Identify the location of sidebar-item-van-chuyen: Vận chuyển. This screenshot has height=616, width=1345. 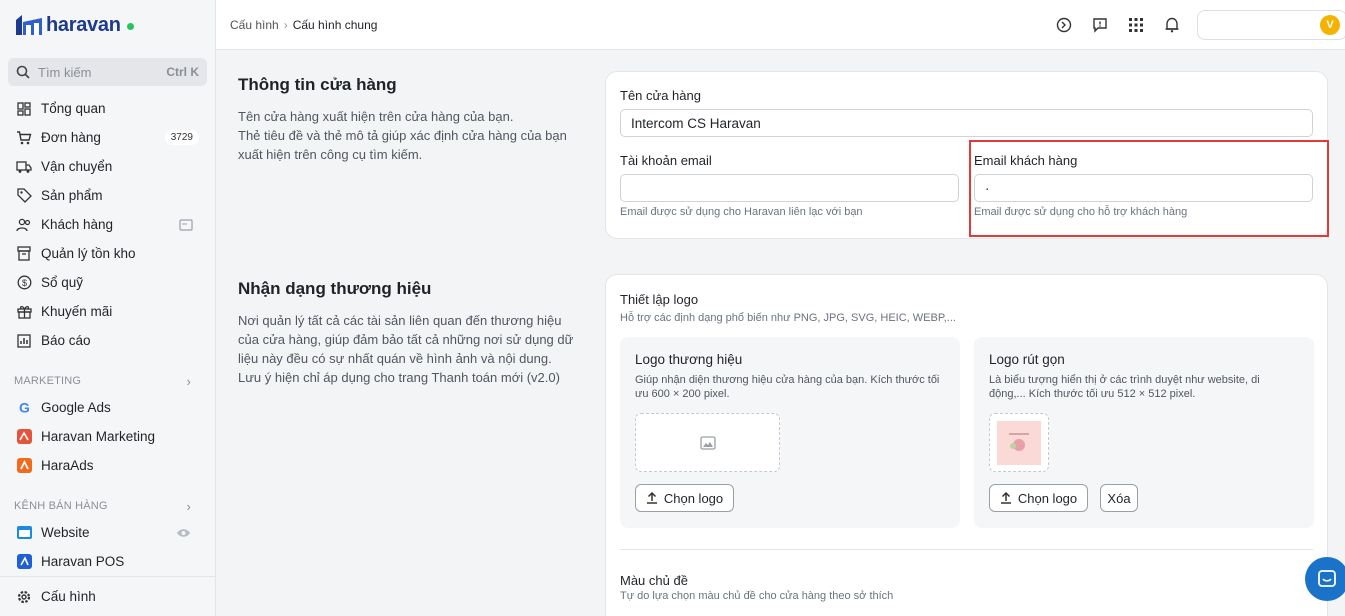
(107, 166).